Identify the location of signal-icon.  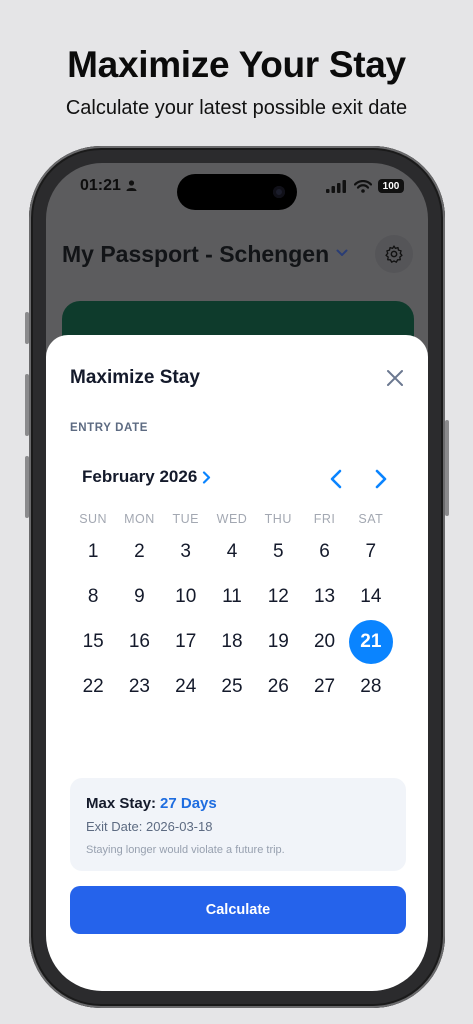
(336, 186).